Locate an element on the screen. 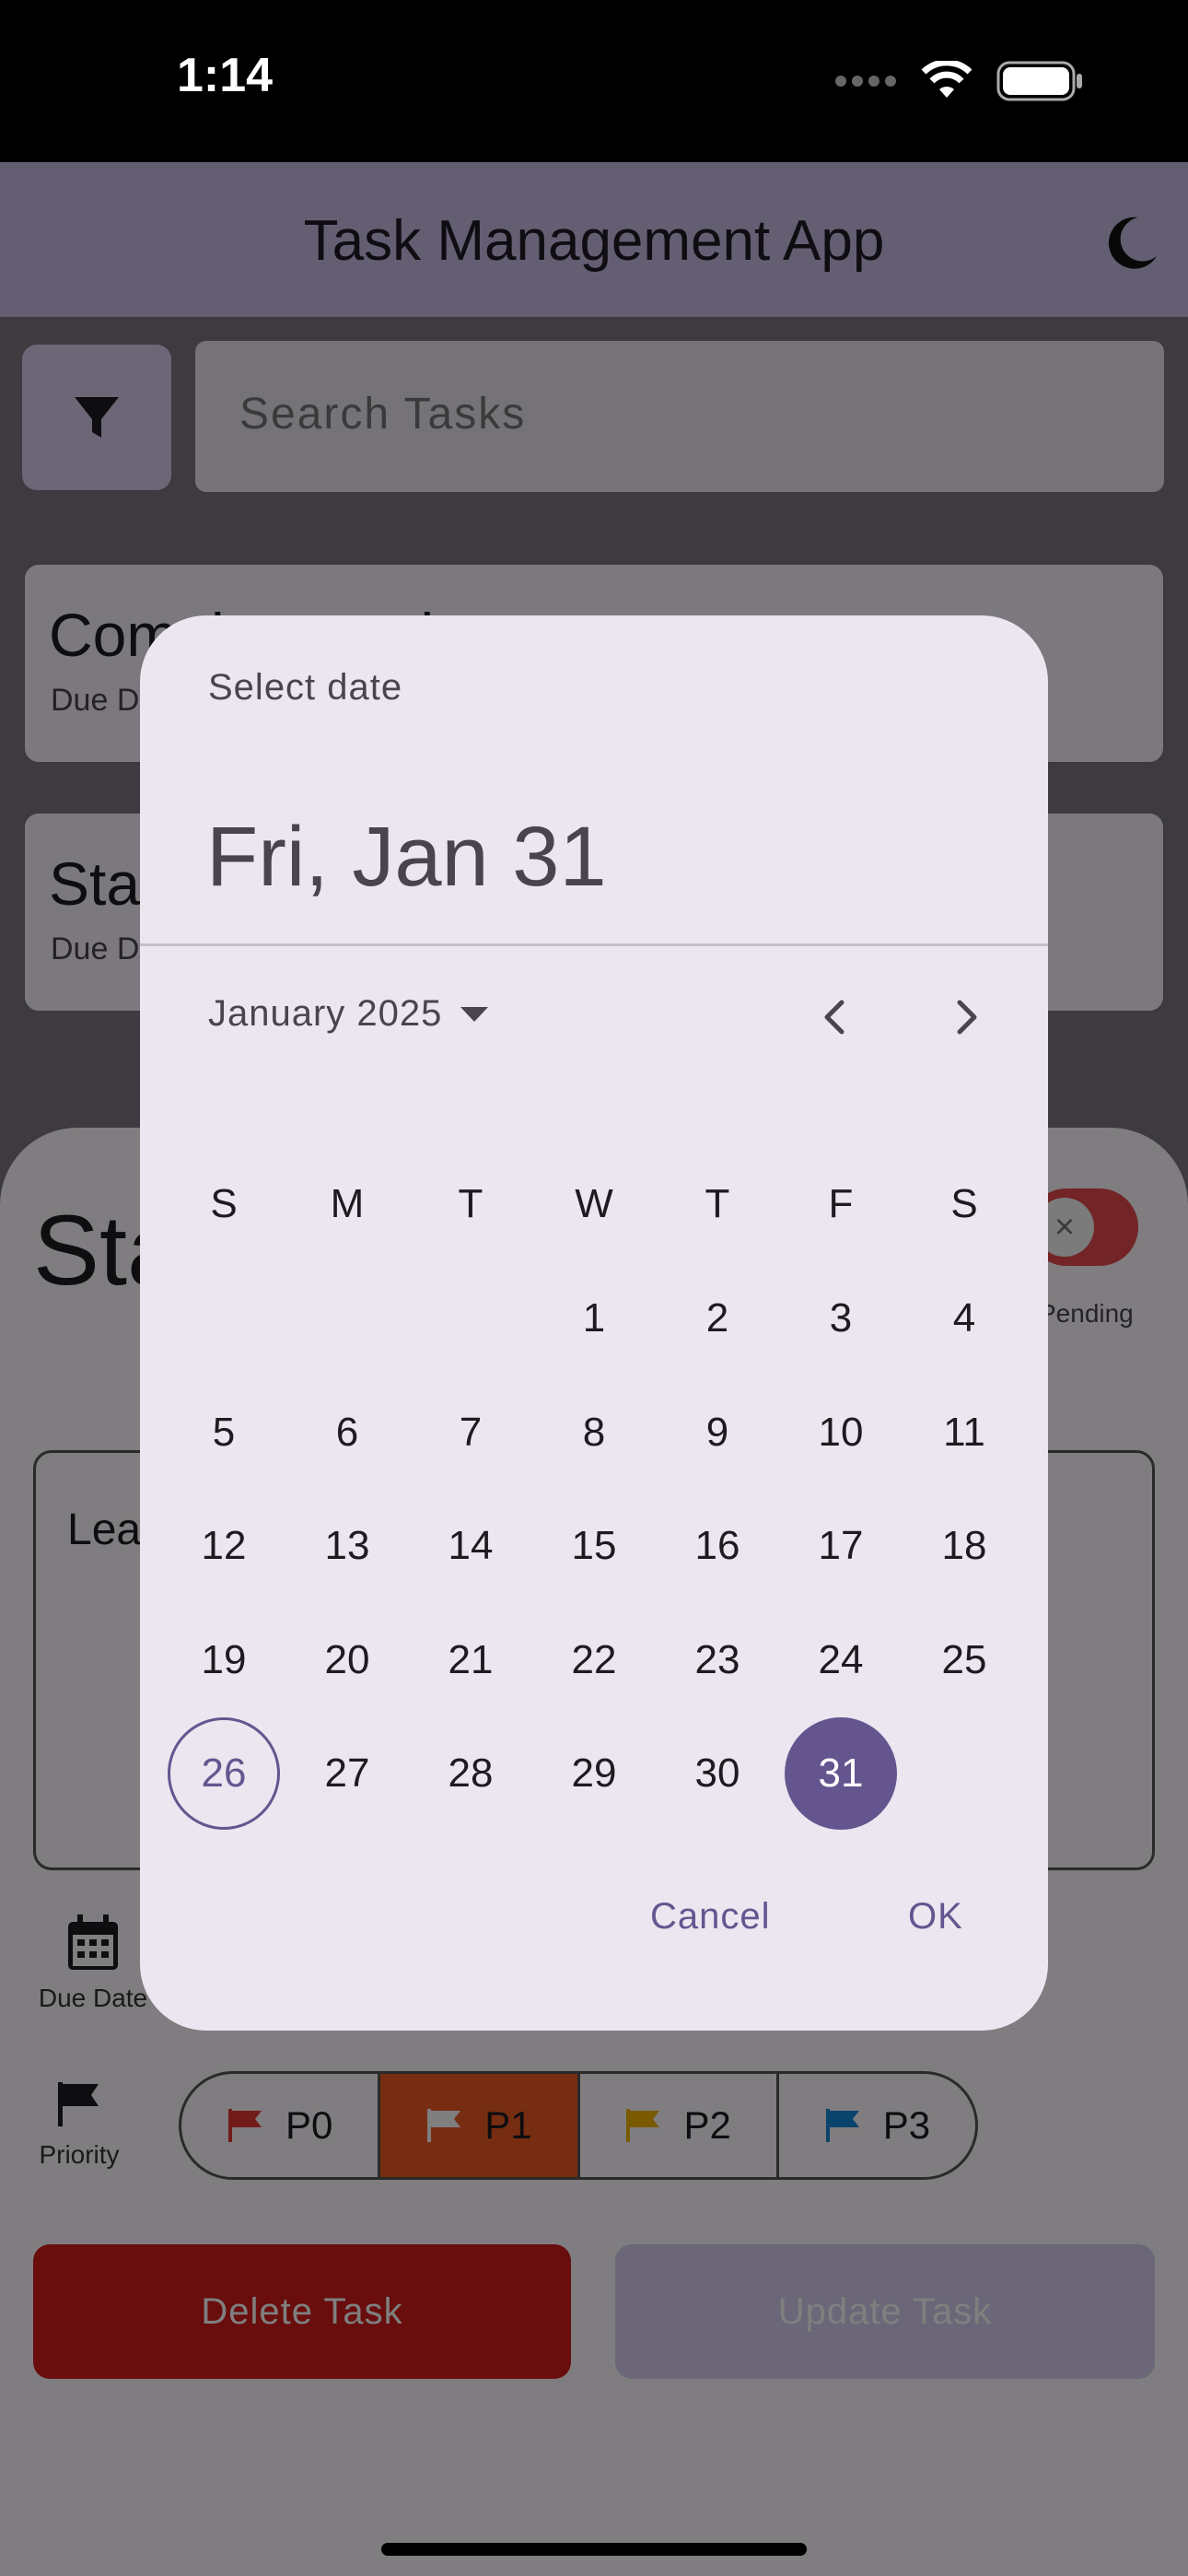  day-cell: 18 is located at coordinates (964, 1546).